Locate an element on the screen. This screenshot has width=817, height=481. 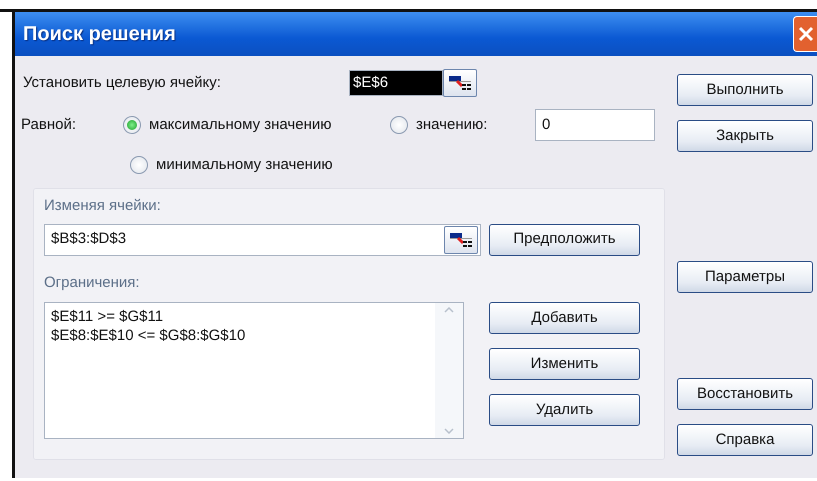
scroll-up-icon is located at coordinates (449, 310).